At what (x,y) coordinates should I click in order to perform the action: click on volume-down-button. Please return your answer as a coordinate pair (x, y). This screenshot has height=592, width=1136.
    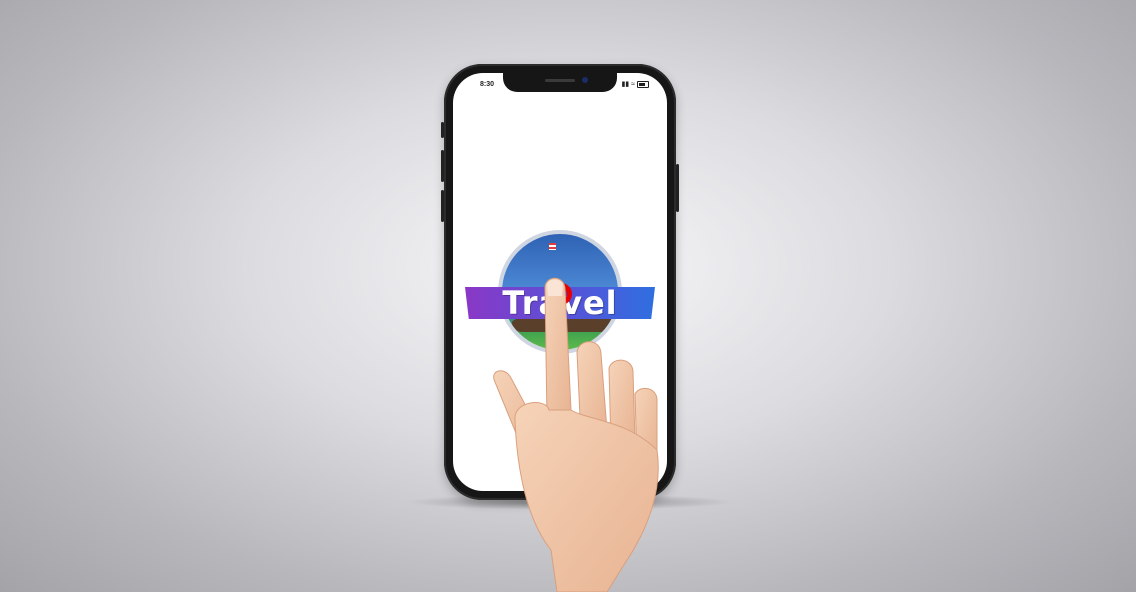
    Looking at the image, I should click on (442, 206).